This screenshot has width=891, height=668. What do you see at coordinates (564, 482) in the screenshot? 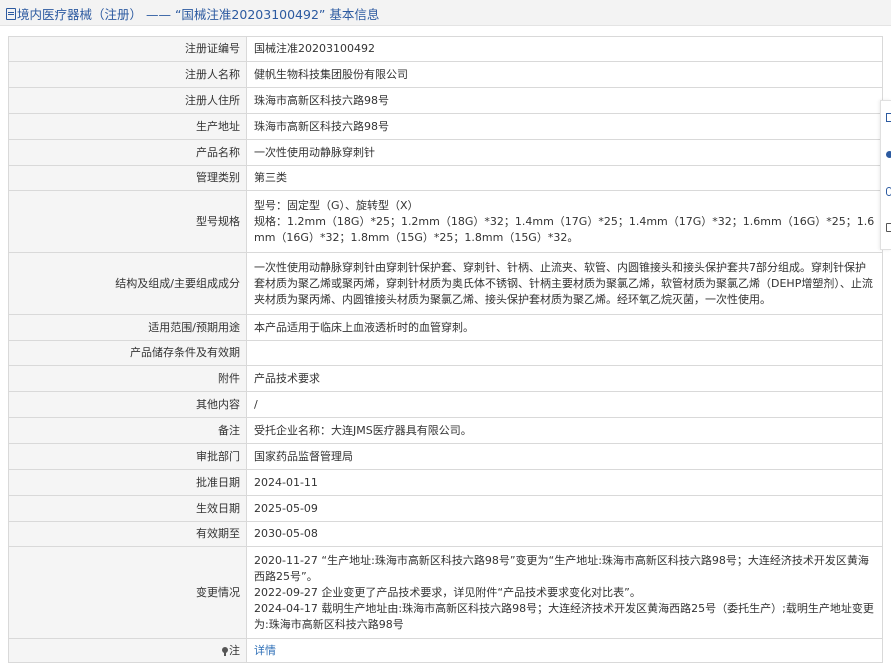
I see `row-value: 2024-01-11` at bounding box center [564, 482].